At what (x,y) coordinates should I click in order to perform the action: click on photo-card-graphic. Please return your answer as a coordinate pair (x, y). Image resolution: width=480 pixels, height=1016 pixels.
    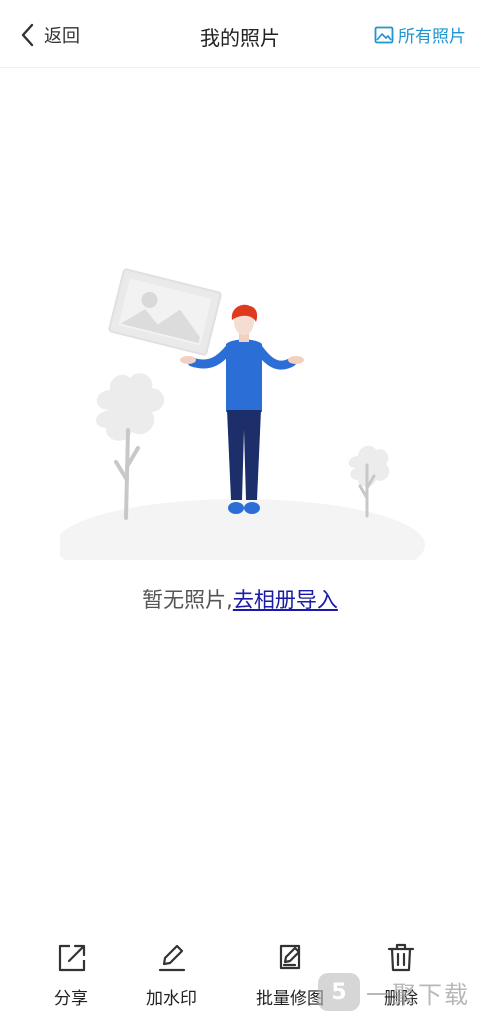
    Looking at the image, I should click on (165, 312).